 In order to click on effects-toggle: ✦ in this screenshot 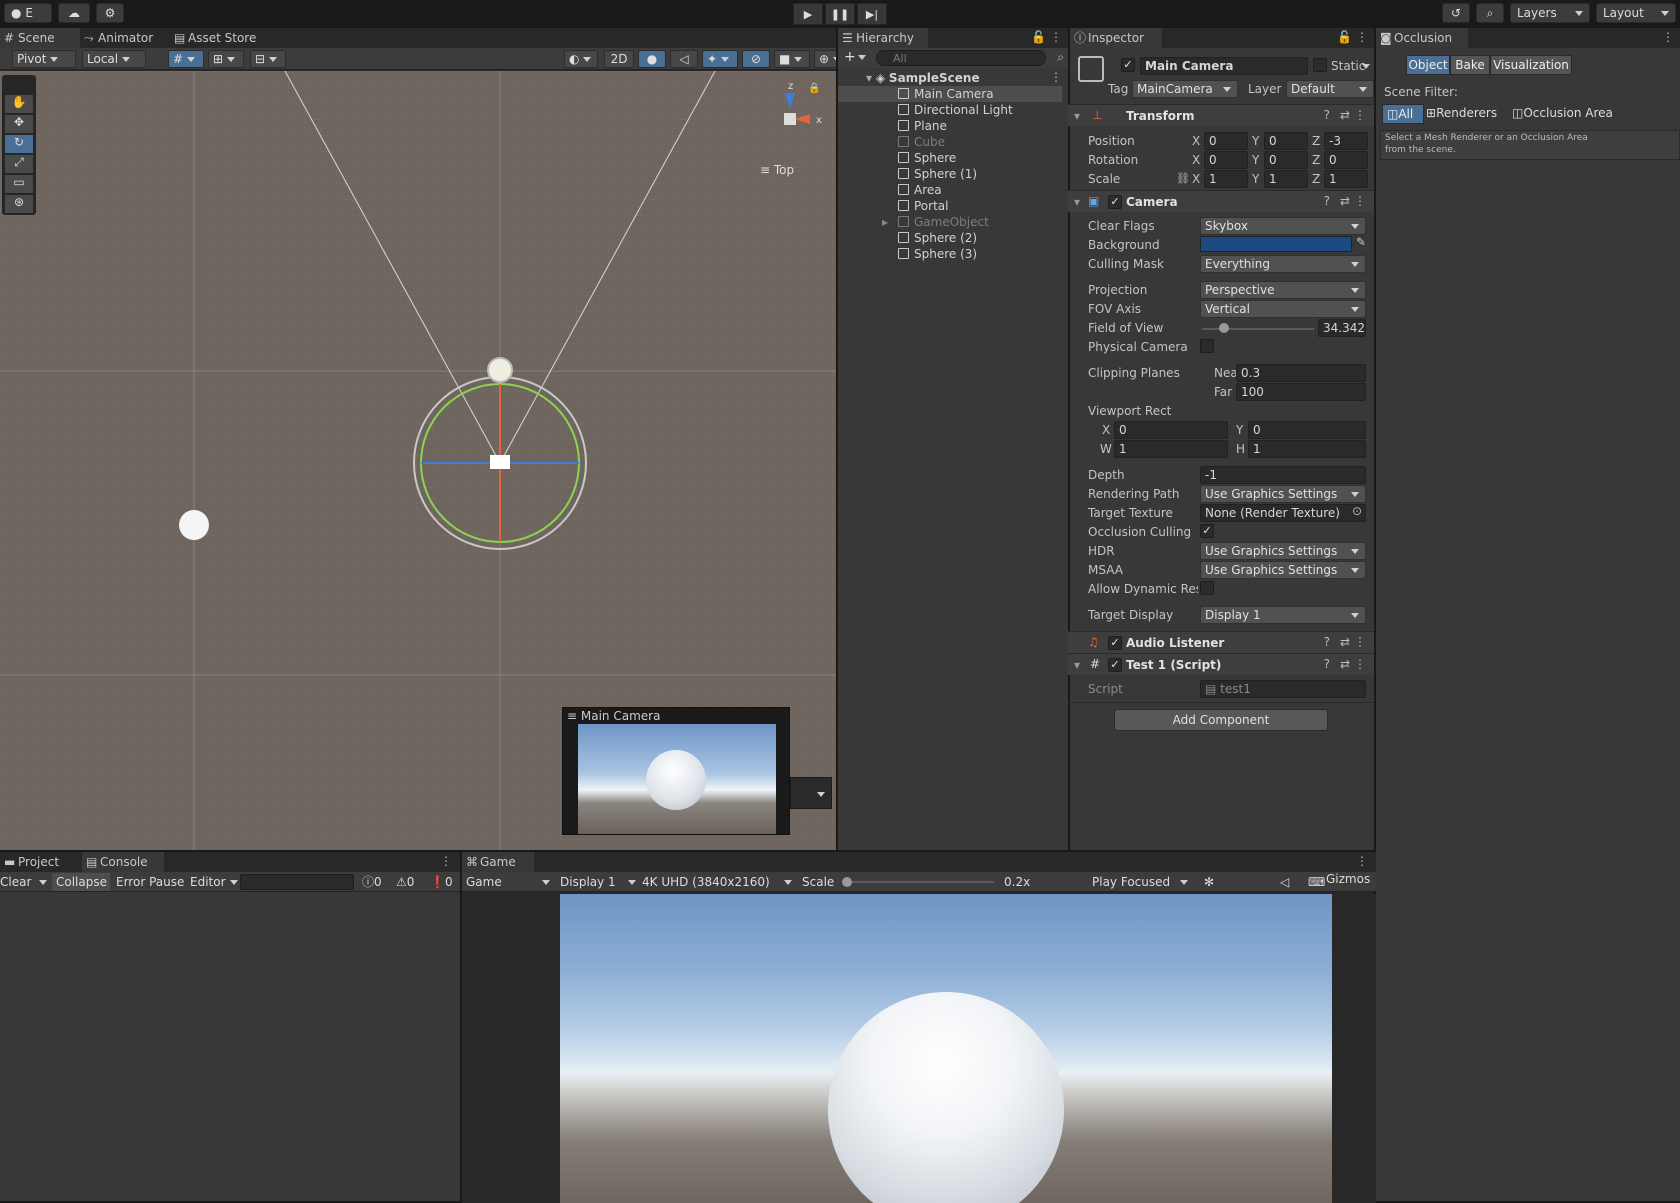, I will do `click(720, 59)`.